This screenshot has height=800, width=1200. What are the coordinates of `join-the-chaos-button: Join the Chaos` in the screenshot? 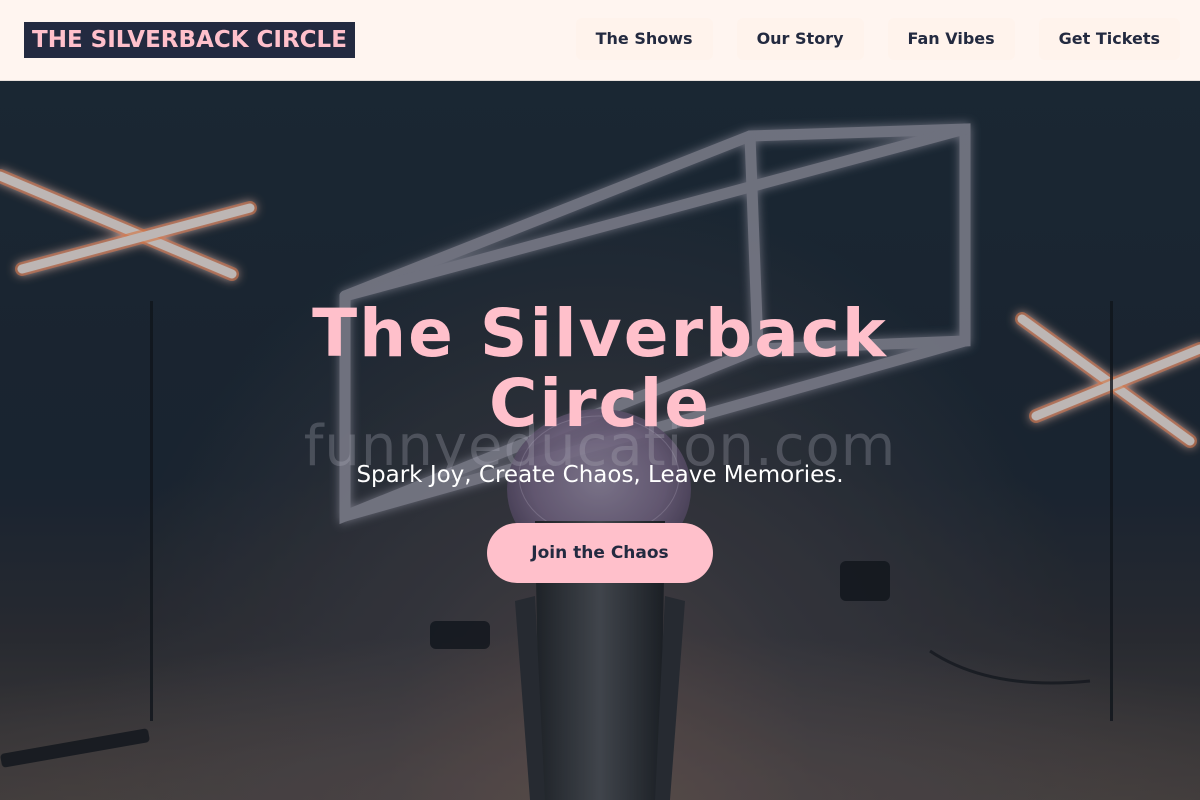 It's located at (600, 553).